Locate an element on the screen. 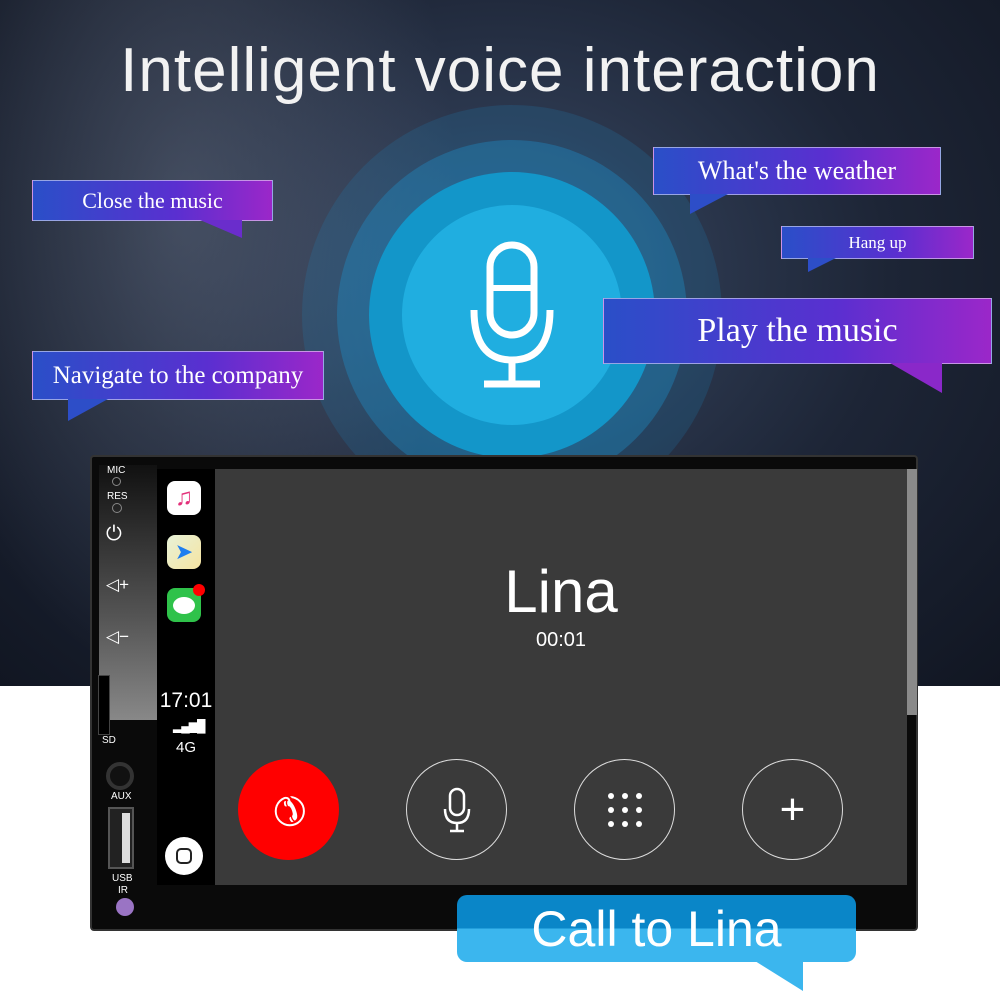 The height and width of the screenshot is (1000, 1000). usb-port is located at coordinates (121, 838).